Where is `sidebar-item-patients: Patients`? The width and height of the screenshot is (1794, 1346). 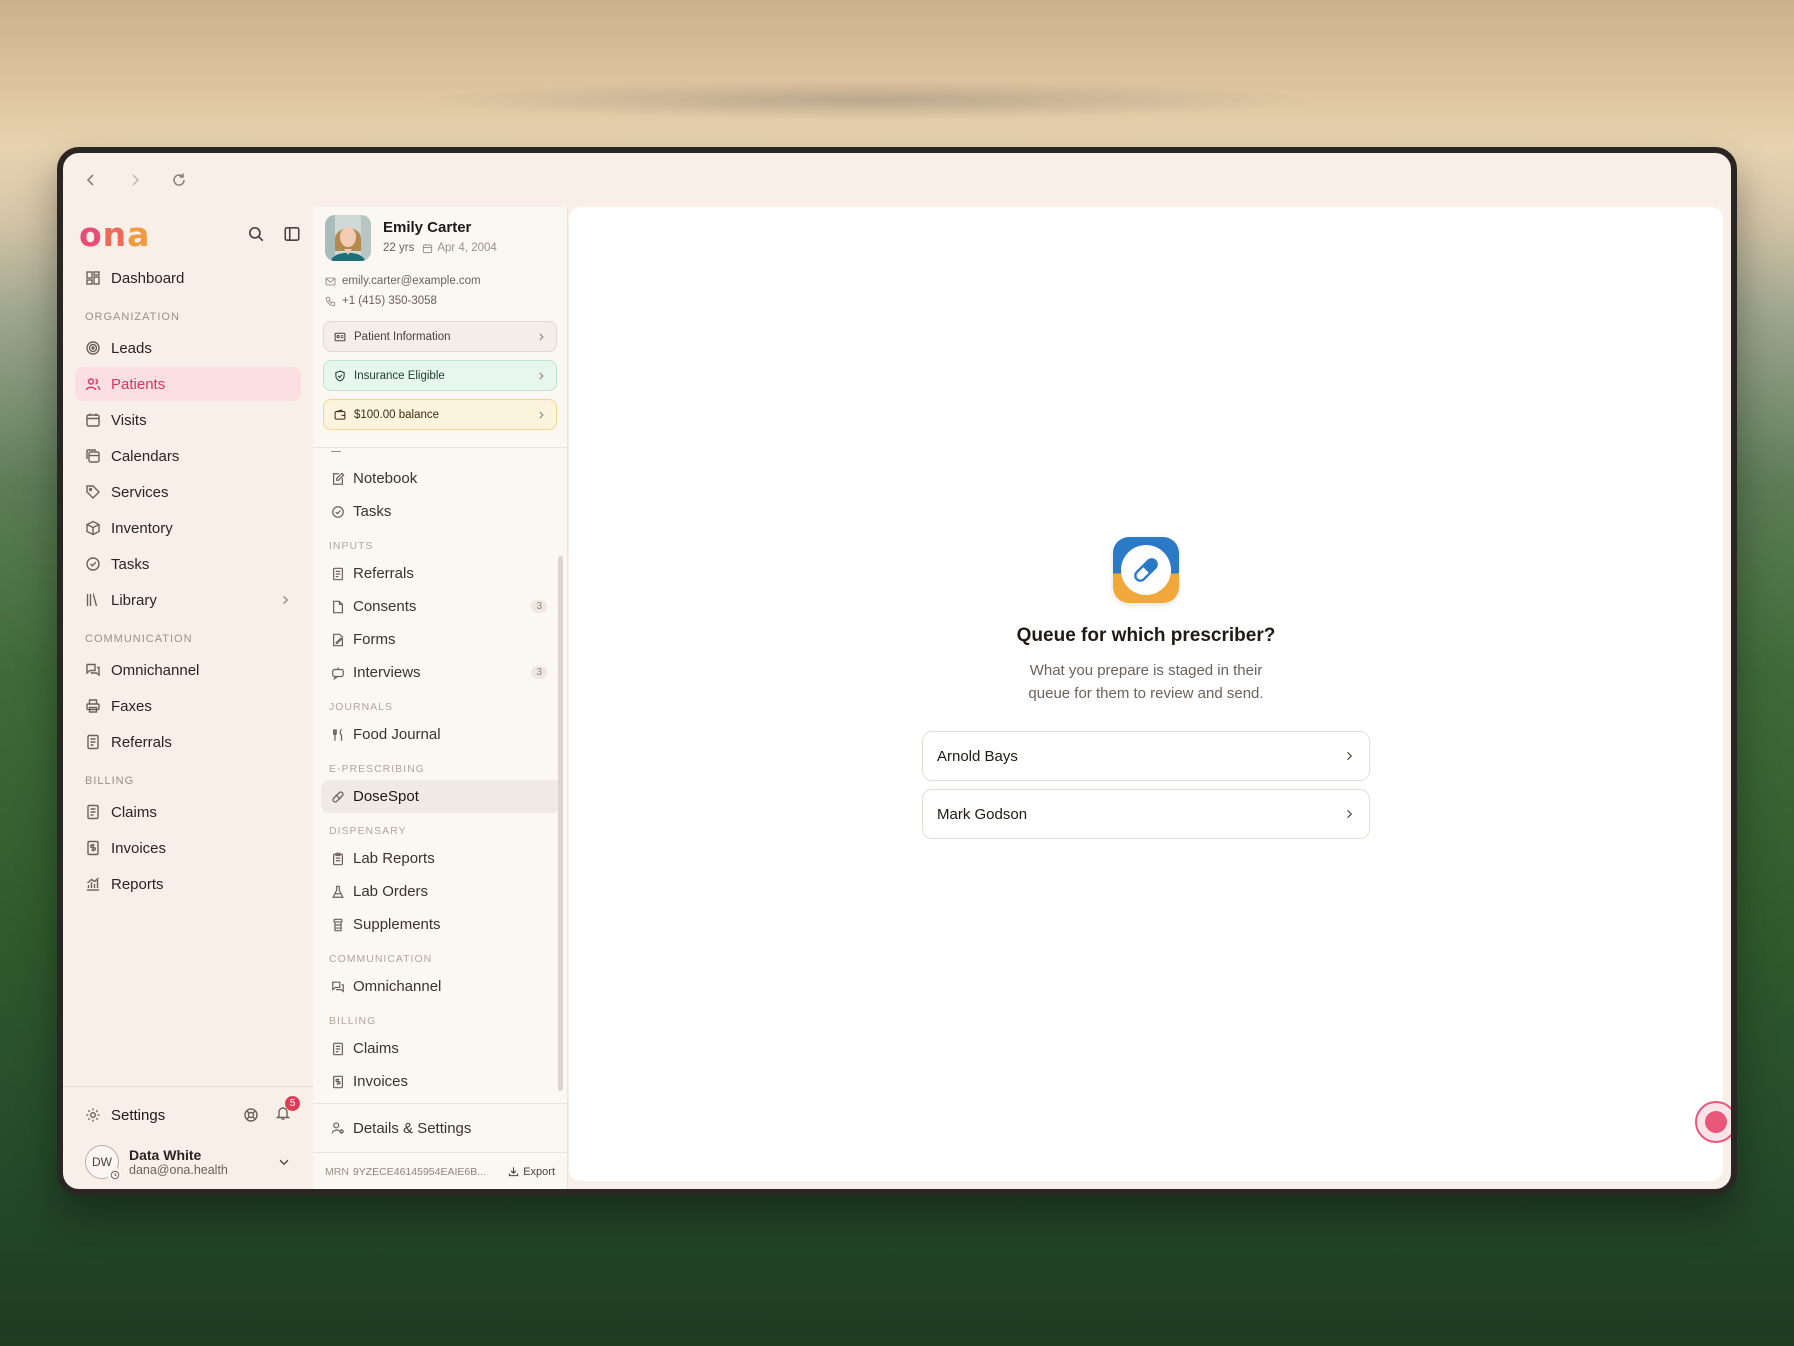 sidebar-item-patients: Patients is located at coordinates (188, 384).